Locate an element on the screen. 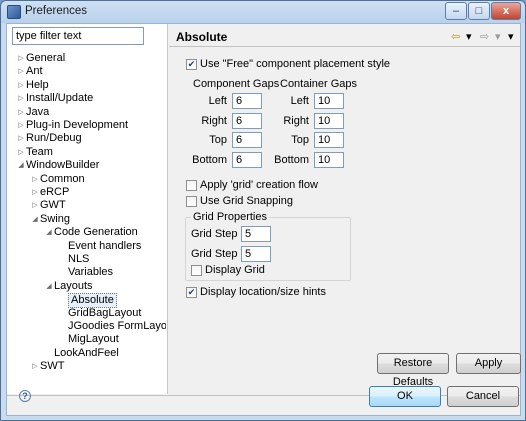 The height and width of the screenshot is (421, 526). tree-item: ▷ Help is located at coordinates (32, 85).